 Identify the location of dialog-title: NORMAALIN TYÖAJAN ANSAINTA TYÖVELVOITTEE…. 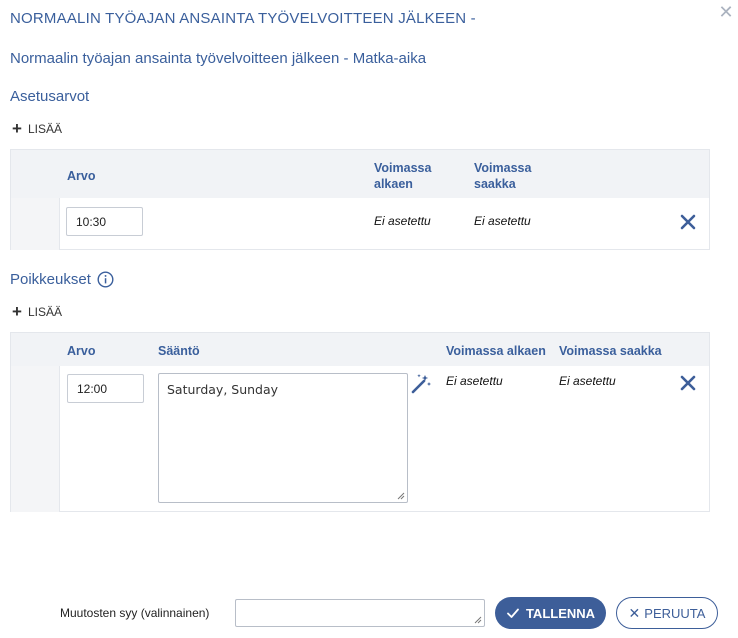
(243, 18).